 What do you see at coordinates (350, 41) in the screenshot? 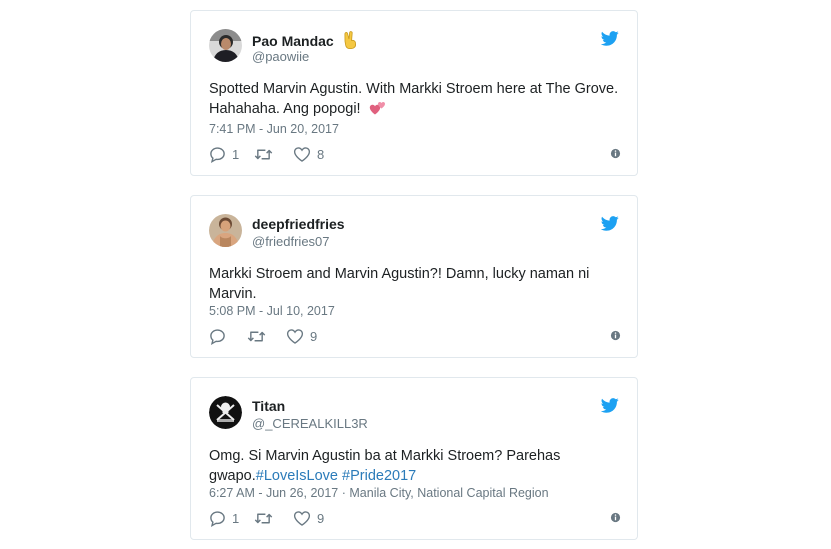
I see `victory-hand-icon` at bounding box center [350, 41].